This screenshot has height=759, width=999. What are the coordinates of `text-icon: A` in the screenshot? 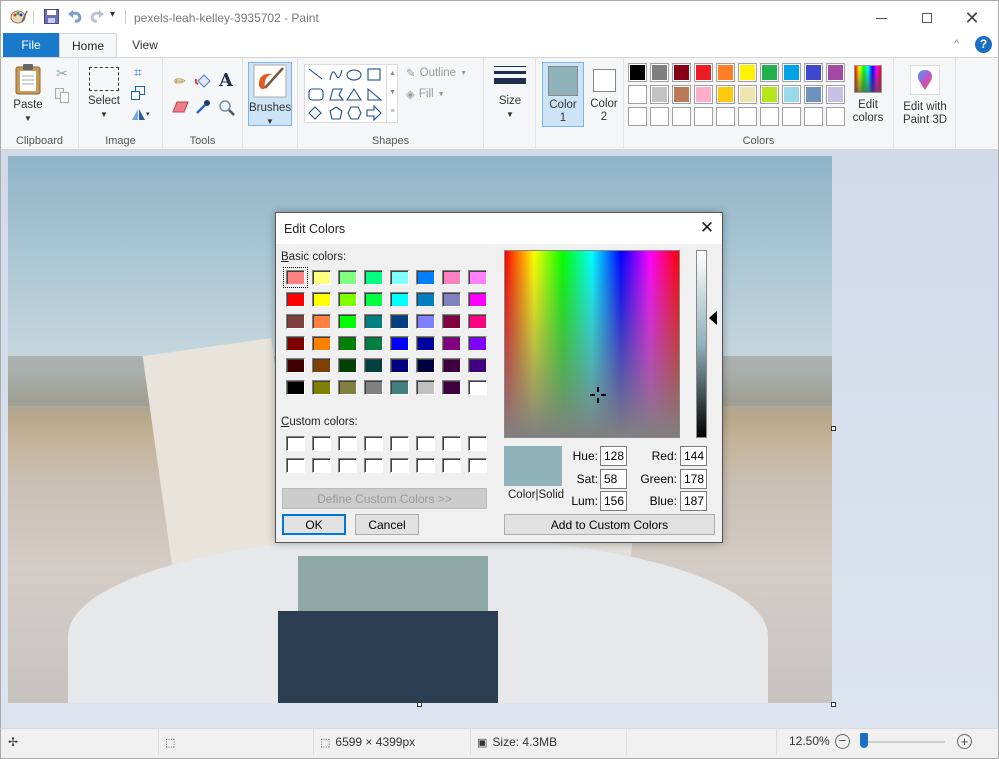 It's located at (226, 80).